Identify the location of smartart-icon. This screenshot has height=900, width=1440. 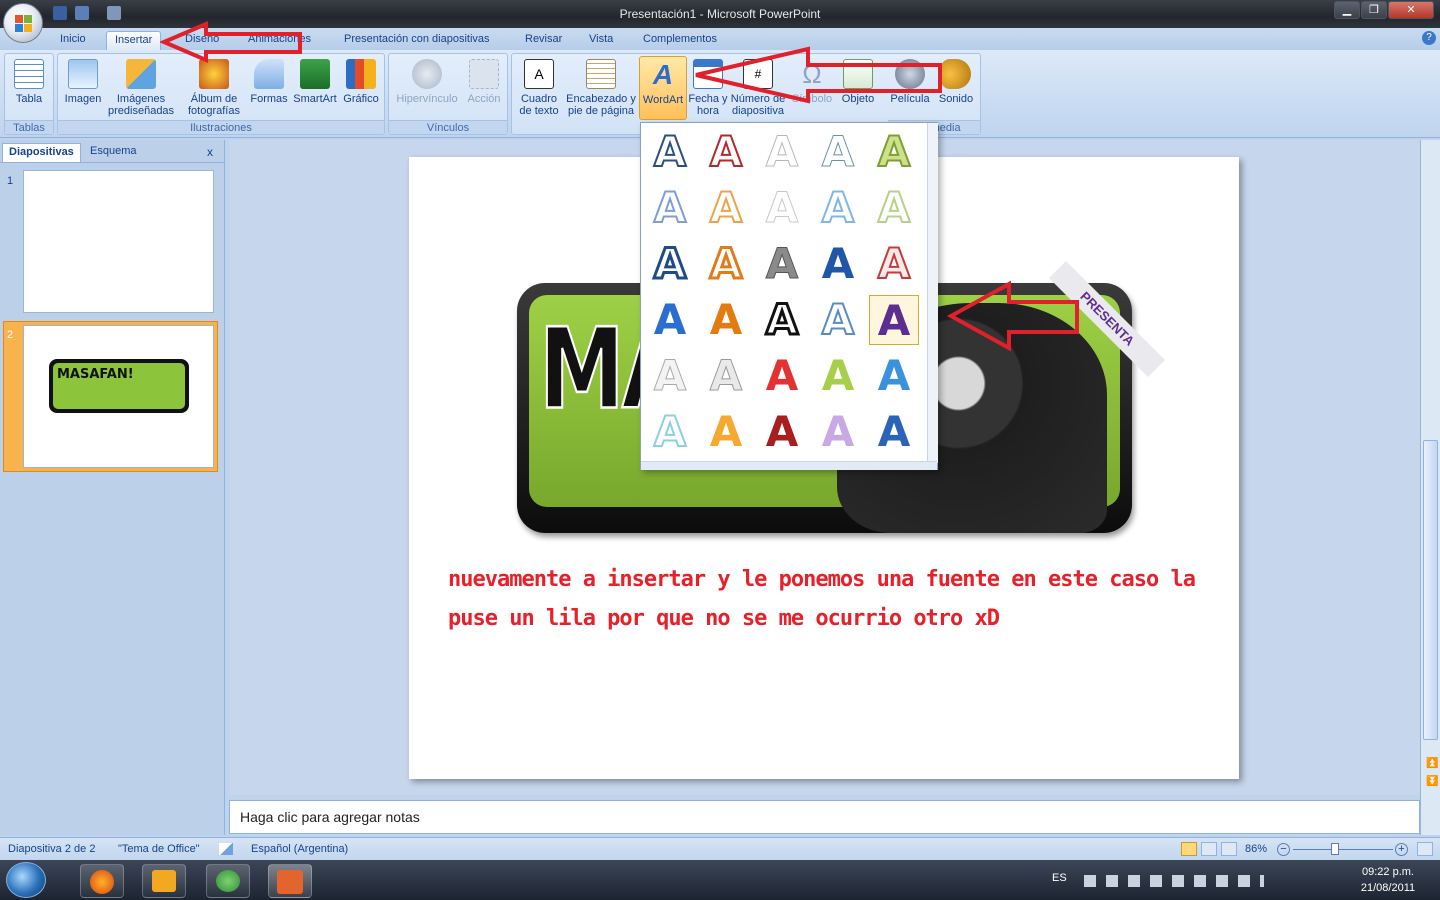
(315, 74).